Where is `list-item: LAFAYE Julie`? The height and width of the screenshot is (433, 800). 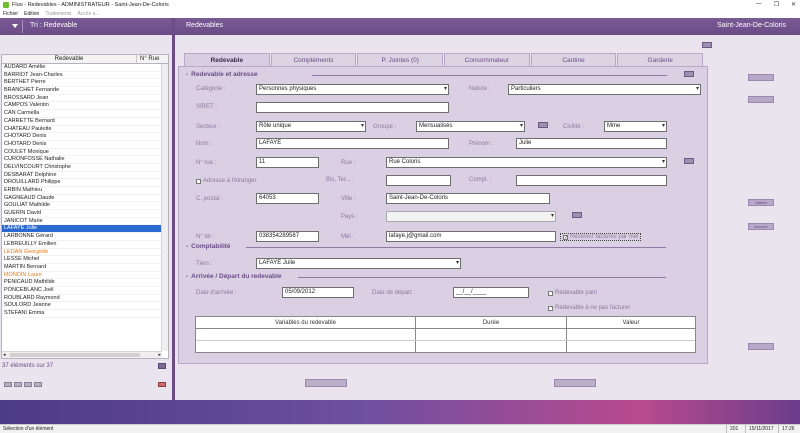
list-item: LAFAYE Julie is located at coordinates (82, 229).